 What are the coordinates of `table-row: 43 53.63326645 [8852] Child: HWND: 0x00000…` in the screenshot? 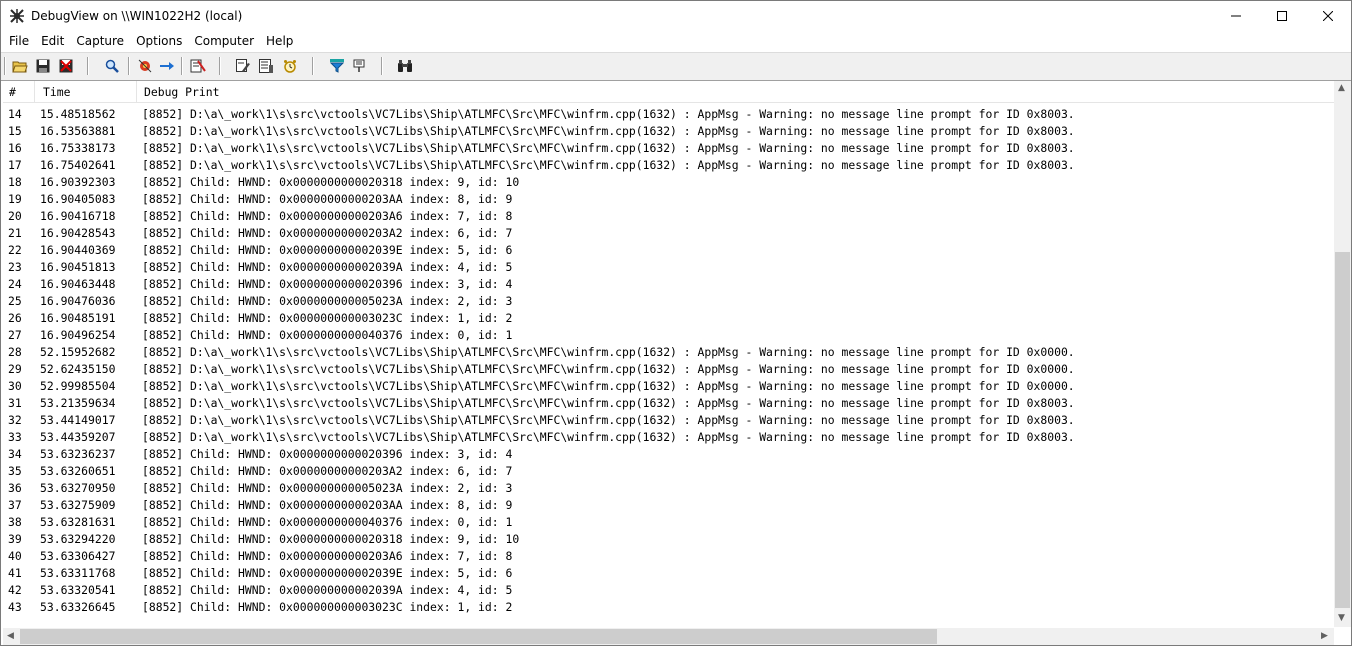 It's located at (668, 607).